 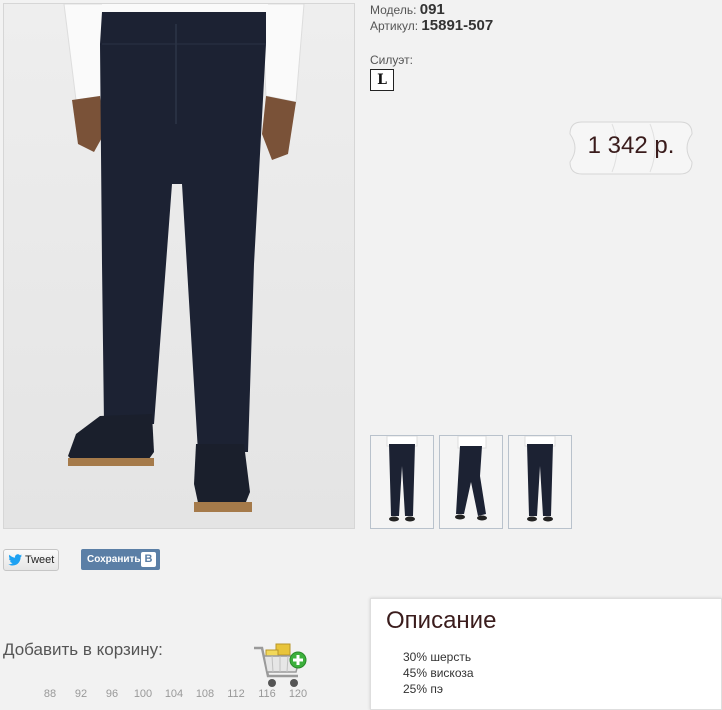 I want to click on vk-save-button: Сохранить В, so click(x=120, y=559).